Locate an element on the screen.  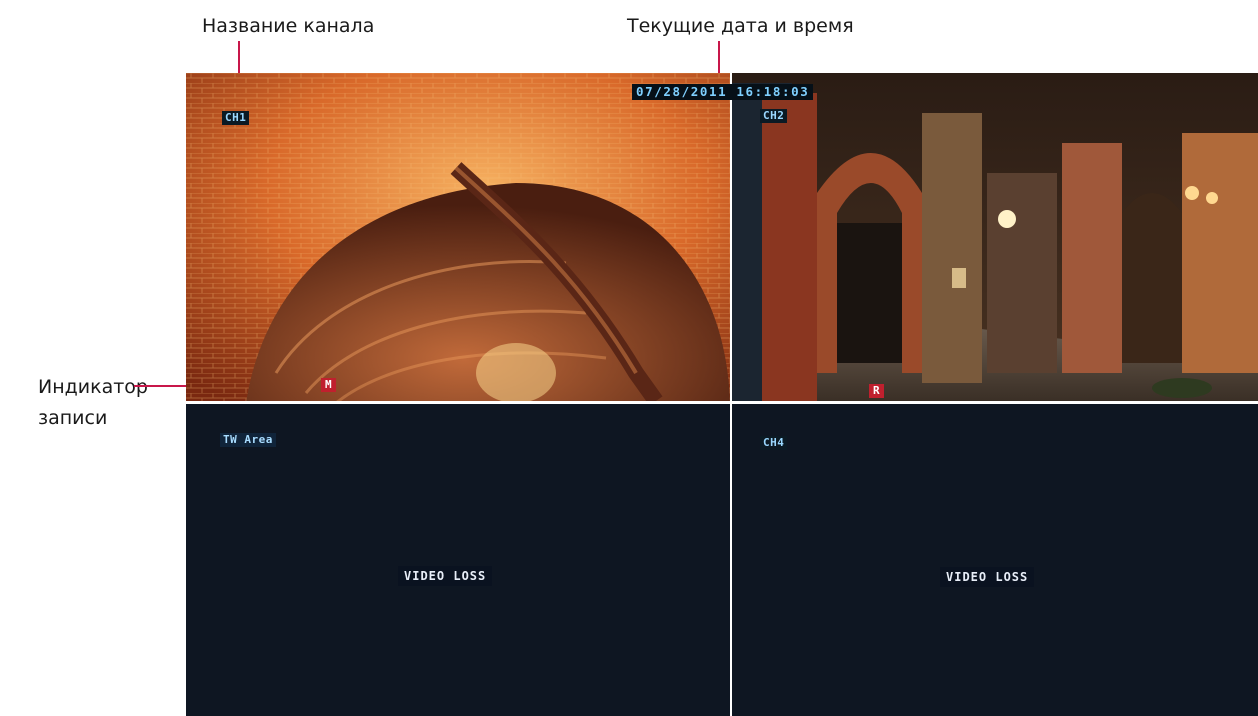
channel-title-ch4: CH4 is located at coordinates (774, 443).